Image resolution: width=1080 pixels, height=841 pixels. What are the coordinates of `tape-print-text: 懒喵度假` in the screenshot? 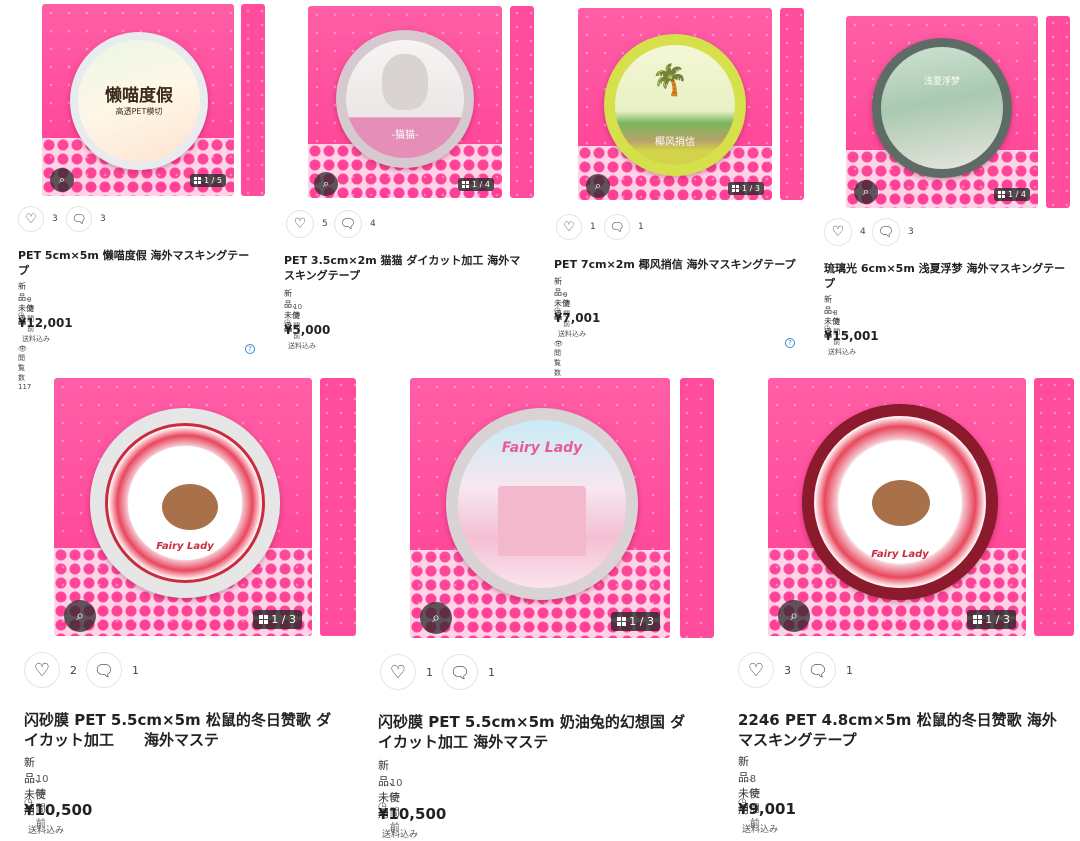 It's located at (139, 96).